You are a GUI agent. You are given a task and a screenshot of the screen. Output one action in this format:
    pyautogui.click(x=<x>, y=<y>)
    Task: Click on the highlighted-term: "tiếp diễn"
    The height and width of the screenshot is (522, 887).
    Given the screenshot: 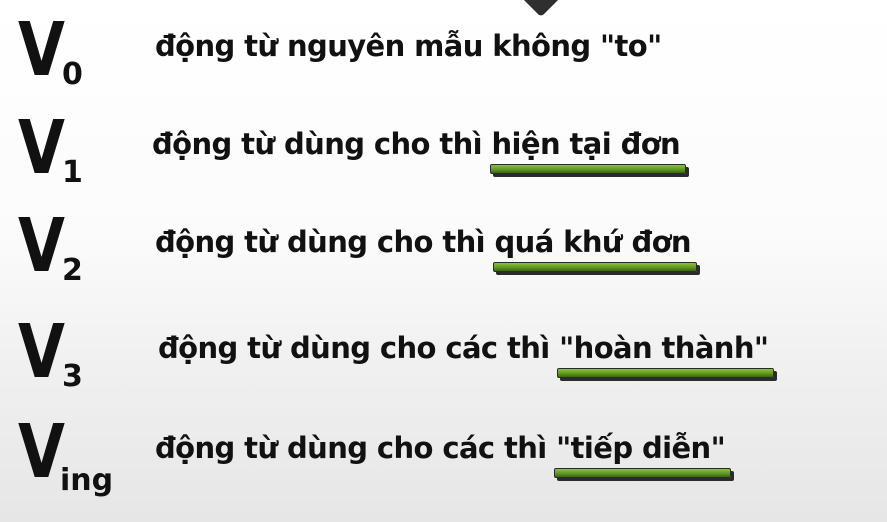 What is the action you would take?
    pyautogui.click(x=643, y=453)
    